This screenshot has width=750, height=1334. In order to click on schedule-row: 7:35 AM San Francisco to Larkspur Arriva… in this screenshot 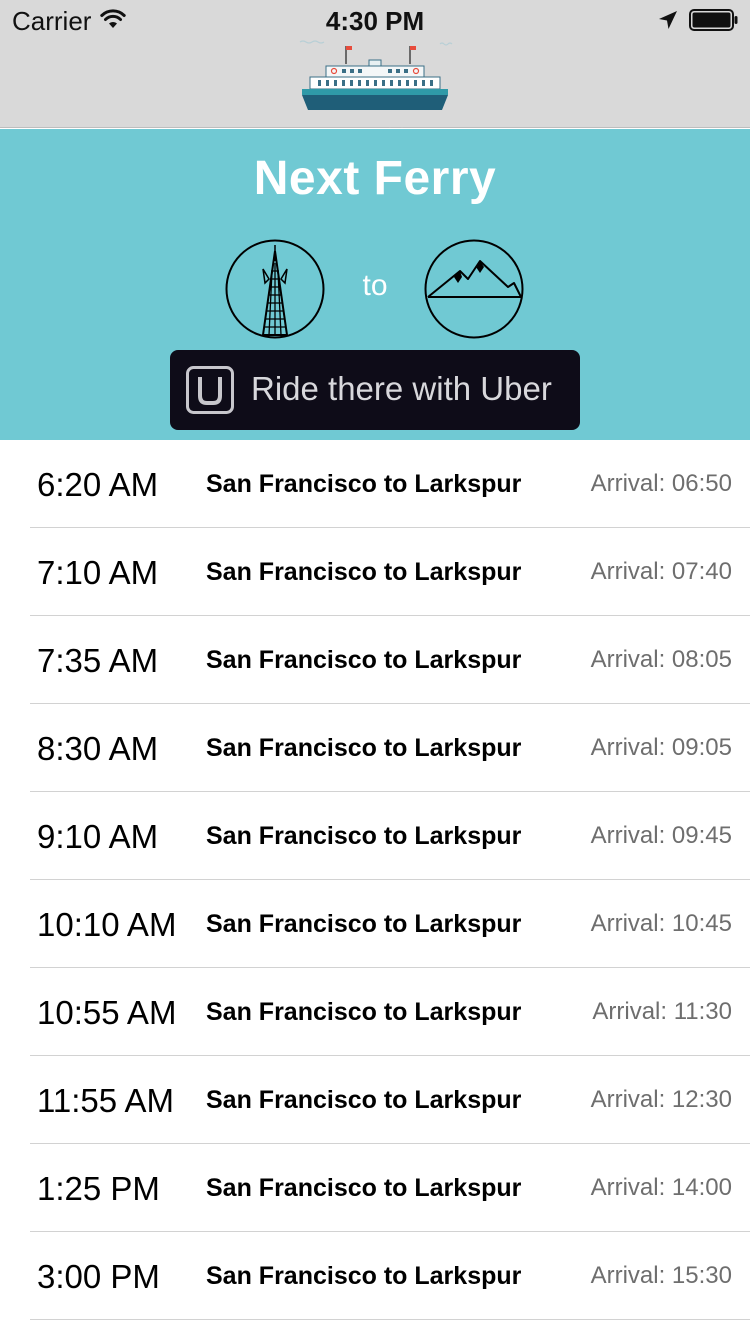, I will do `click(375, 660)`.